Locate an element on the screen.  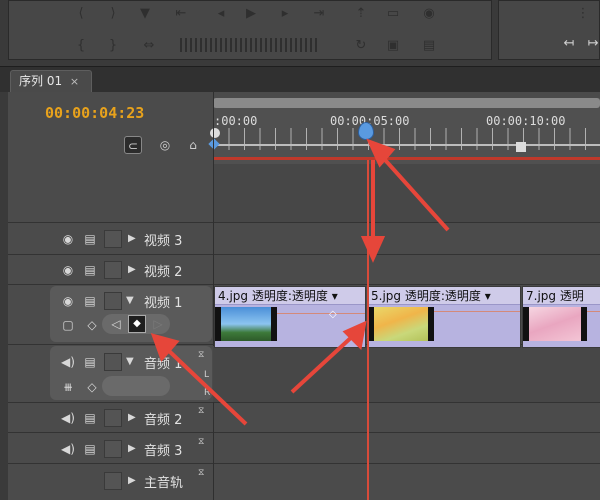
arrow-to-clip-edge is located at coordinates (328, 357).